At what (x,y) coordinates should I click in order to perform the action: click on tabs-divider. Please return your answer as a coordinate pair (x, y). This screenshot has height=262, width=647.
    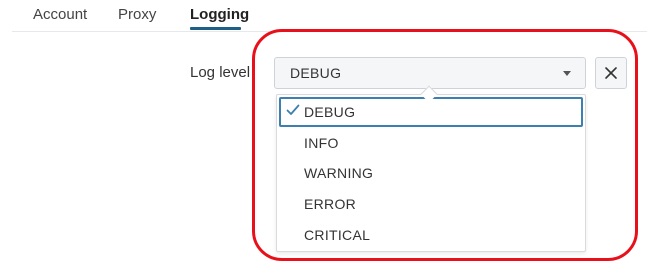
    Looking at the image, I should click on (329, 31).